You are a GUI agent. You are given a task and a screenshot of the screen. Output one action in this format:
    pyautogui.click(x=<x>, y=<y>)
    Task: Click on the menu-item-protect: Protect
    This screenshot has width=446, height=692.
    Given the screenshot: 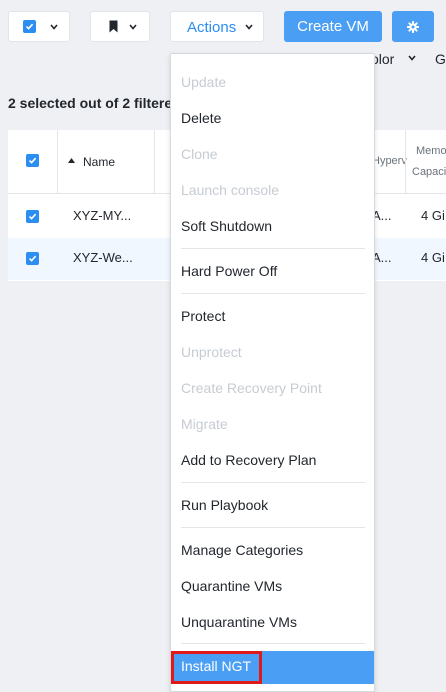 What is the action you would take?
    pyautogui.click(x=203, y=316)
    